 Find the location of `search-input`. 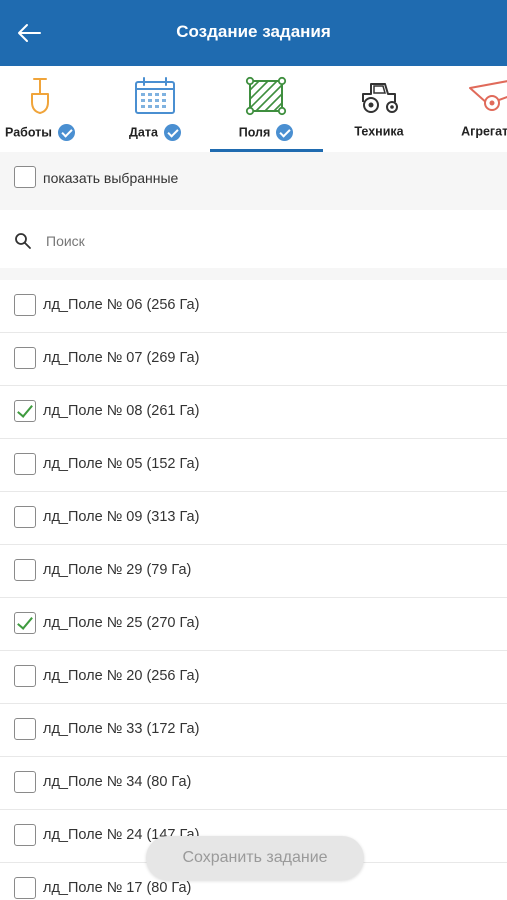

search-input is located at coordinates (266, 241).